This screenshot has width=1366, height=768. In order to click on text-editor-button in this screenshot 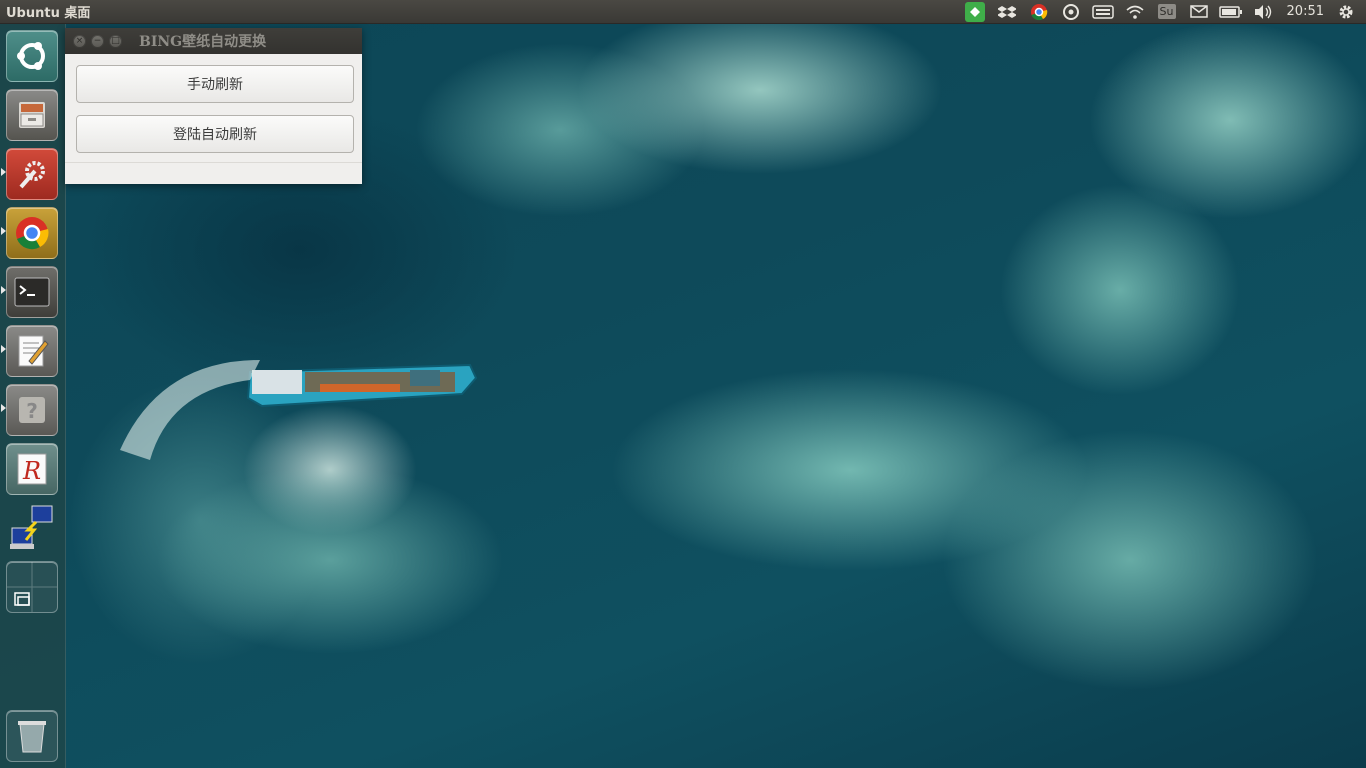, I will do `click(32, 351)`.